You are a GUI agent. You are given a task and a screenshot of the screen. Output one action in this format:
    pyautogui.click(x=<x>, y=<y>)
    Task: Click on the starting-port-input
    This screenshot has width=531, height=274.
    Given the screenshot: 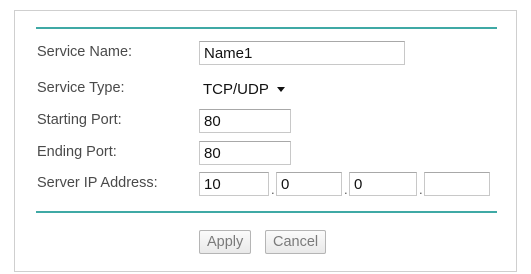 What is the action you would take?
    pyautogui.click(x=245, y=121)
    